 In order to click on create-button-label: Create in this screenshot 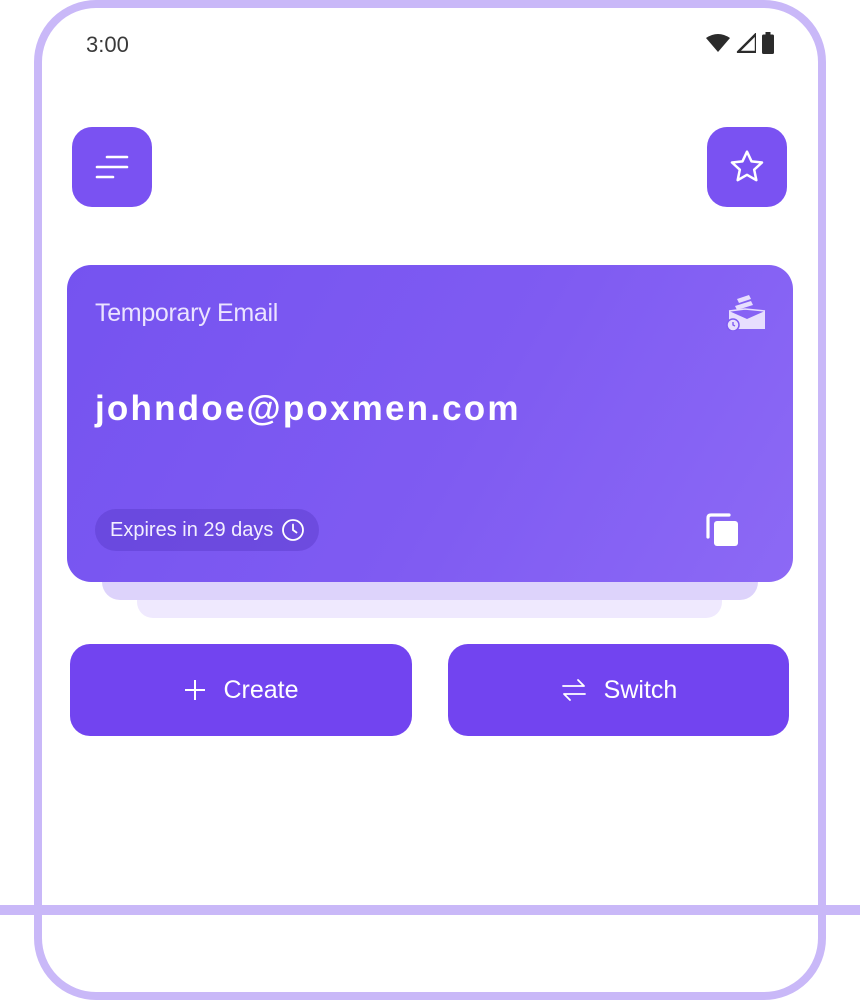, I will do `click(261, 689)`.